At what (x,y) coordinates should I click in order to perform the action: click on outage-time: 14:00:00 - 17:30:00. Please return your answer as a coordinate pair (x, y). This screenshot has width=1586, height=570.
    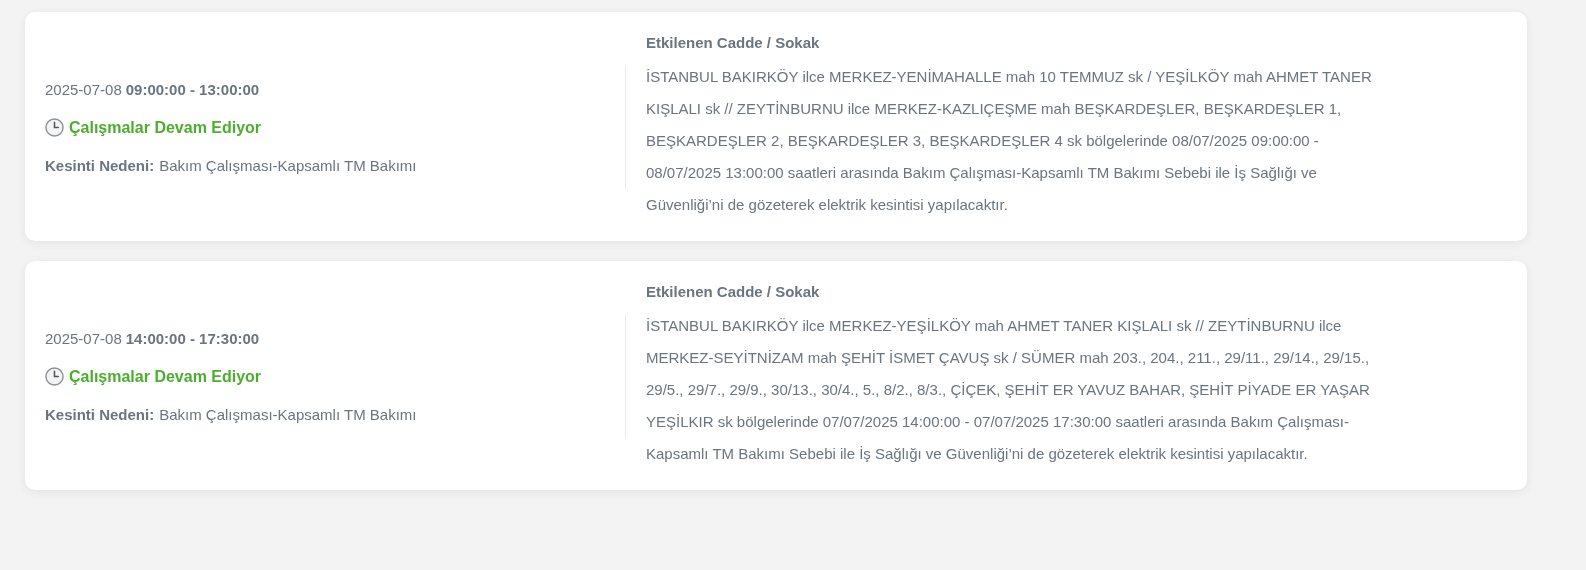
    Looking at the image, I should click on (192, 338).